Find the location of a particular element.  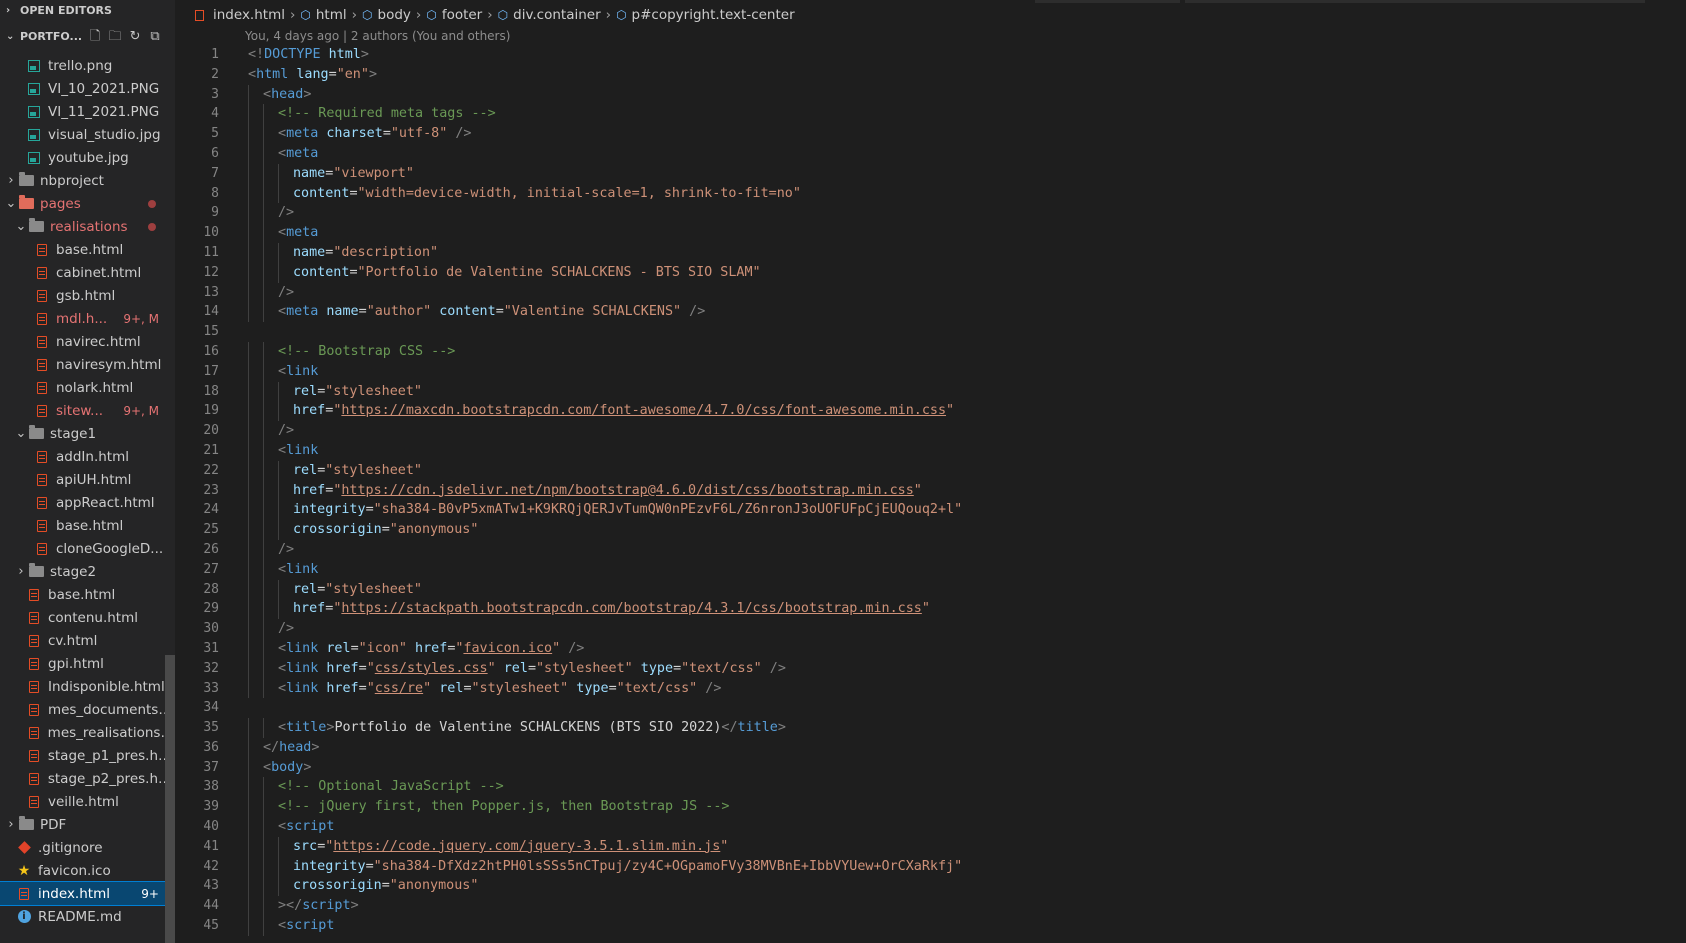

code-line: 2 <html lang="en"> is located at coordinates (930, 75).